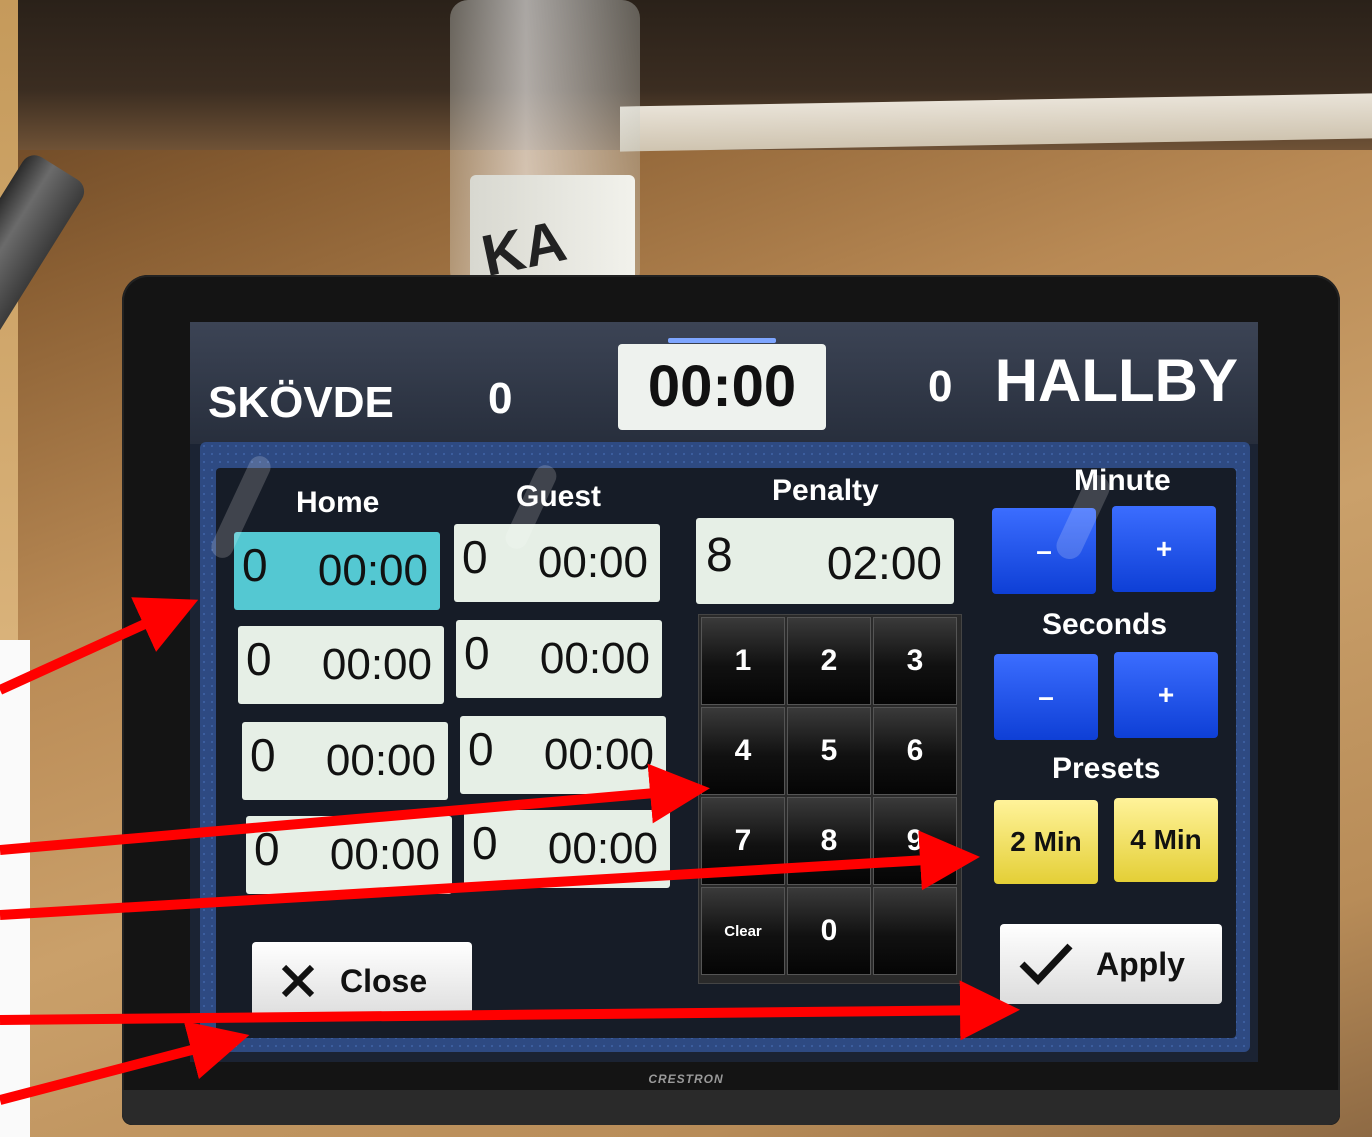 This screenshot has height=1137, width=1372. Describe the element at coordinates (510, 1010) in the screenshot. I see `arrow-to-apply` at that location.